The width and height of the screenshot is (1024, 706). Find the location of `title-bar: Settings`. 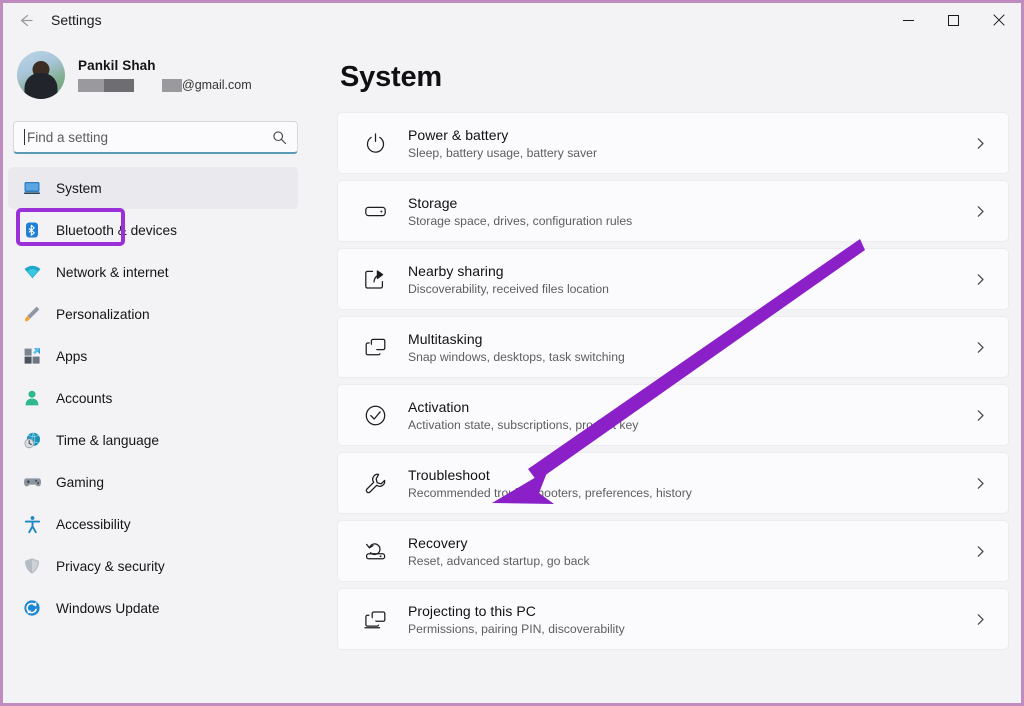

title-bar: Settings is located at coordinates (512, 20).